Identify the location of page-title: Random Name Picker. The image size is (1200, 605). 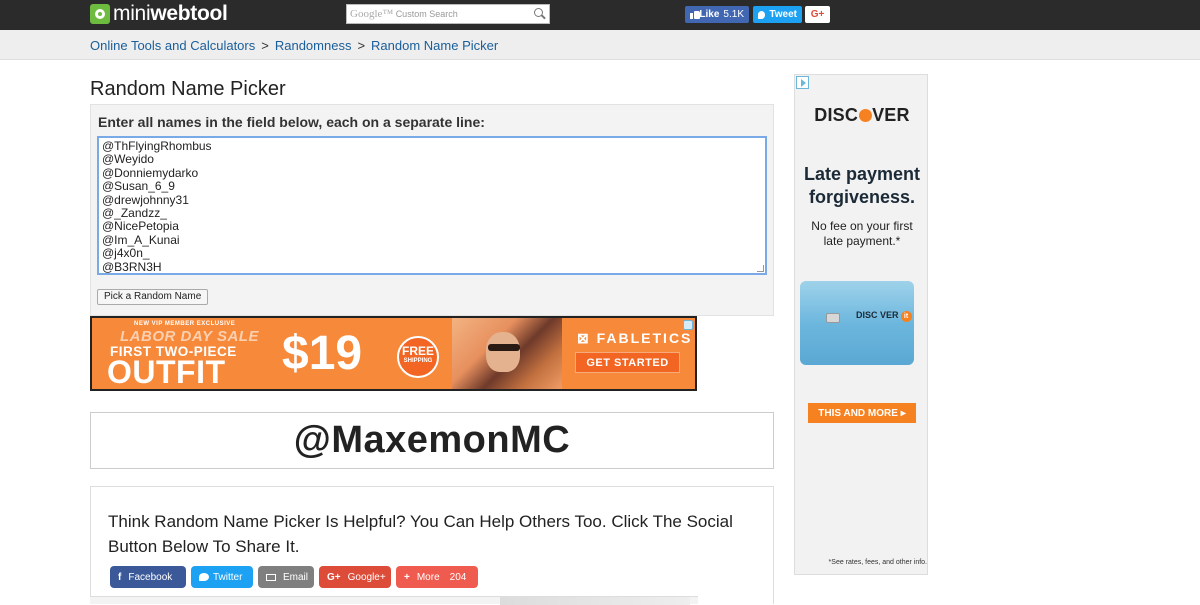
(188, 89).